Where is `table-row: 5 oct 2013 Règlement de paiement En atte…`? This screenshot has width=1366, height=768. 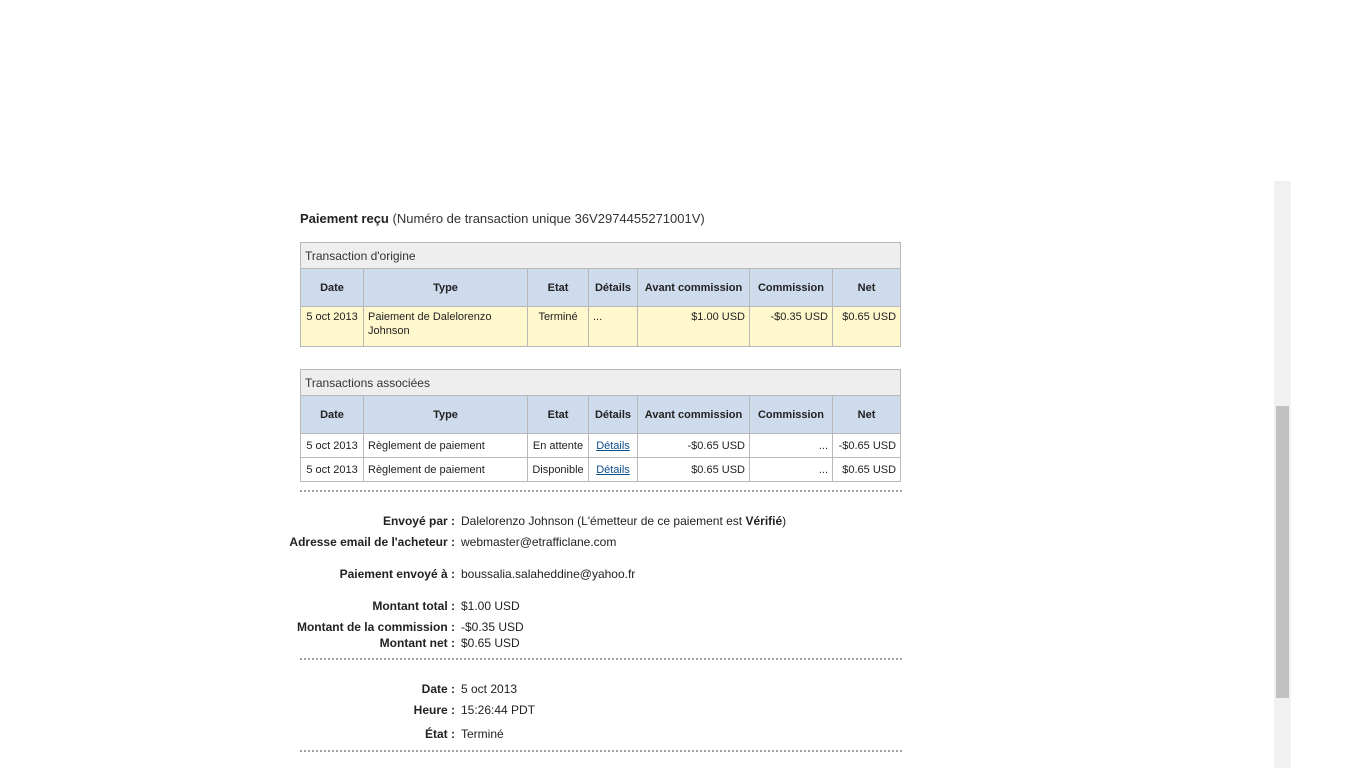
table-row: 5 oct 2013 Règlement de paiement En atte… is located at coordinates (601, 445).